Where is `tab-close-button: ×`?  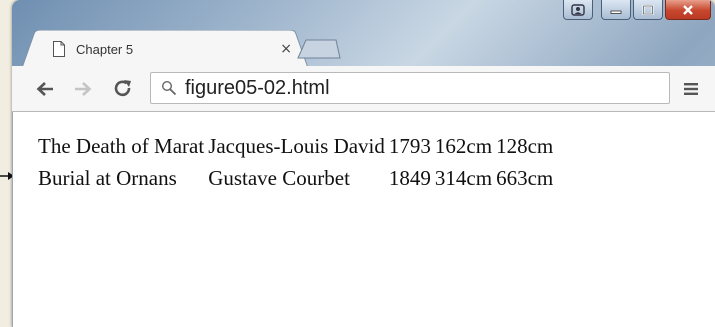
tab-close-button: × is located at coordinates (286, 49).